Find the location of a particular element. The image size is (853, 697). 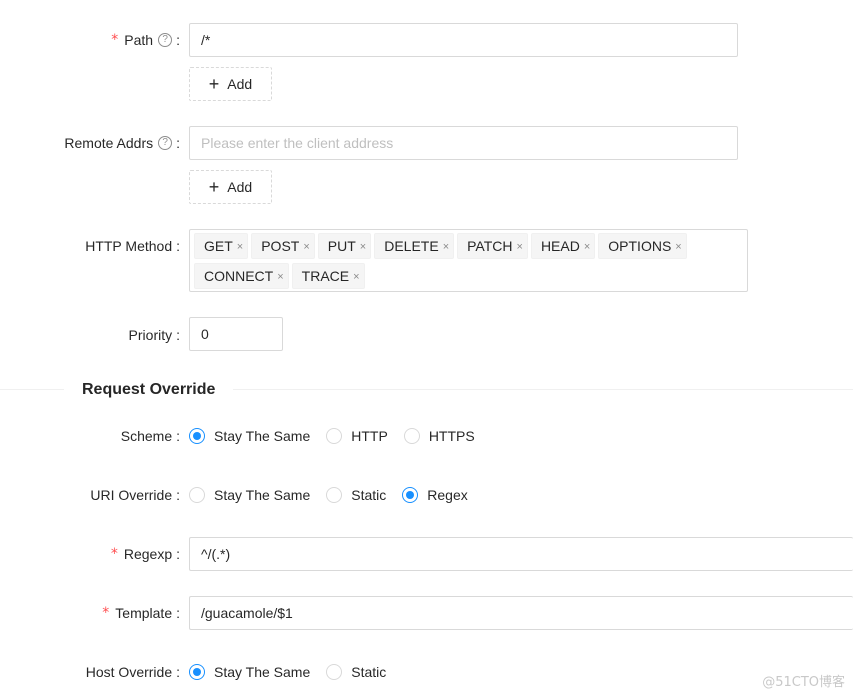

path-label: * Path ?: is located at coordinates (145, 40).